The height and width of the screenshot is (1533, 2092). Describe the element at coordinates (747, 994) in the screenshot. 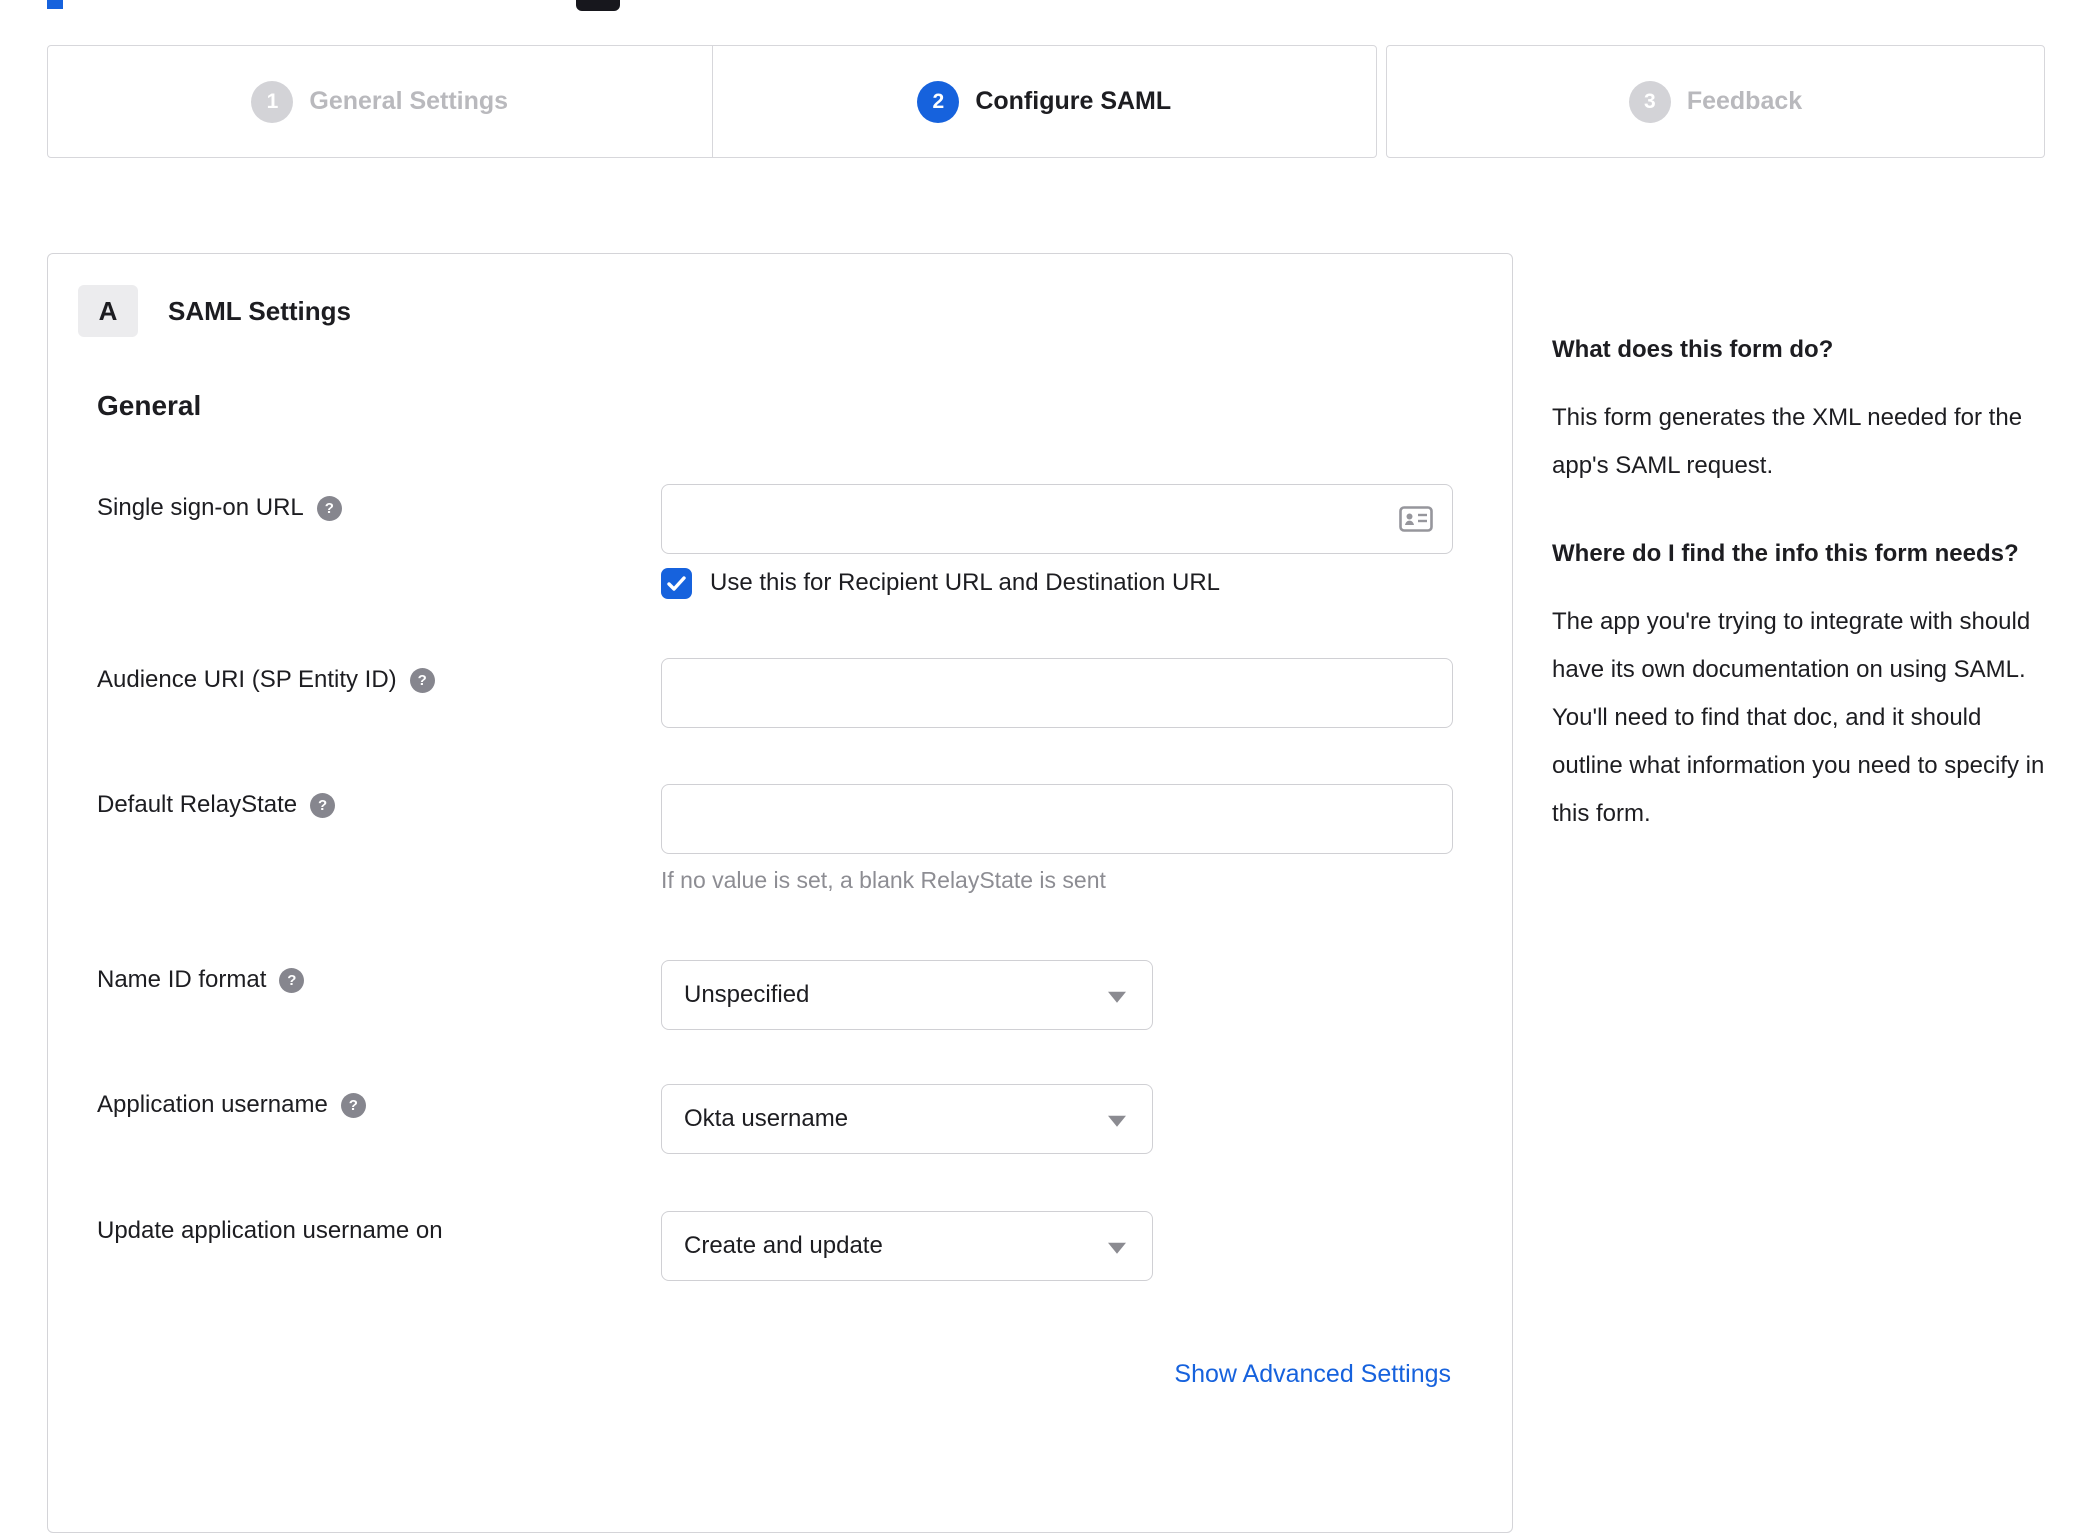

I see `name-id-format-value: Unspecified` at that location.